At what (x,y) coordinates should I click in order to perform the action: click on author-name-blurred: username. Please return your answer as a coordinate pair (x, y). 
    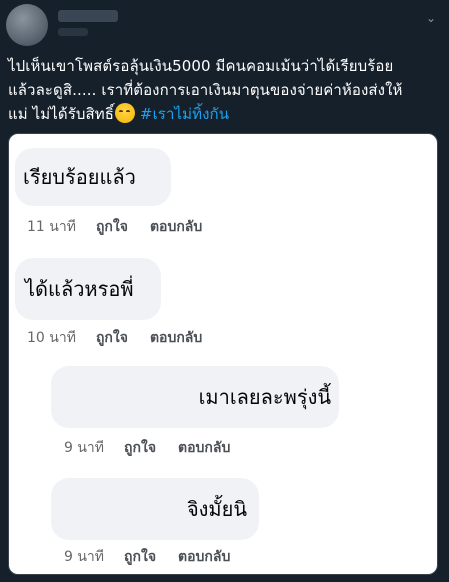
    Looking at the image, I should click on (88, 16).